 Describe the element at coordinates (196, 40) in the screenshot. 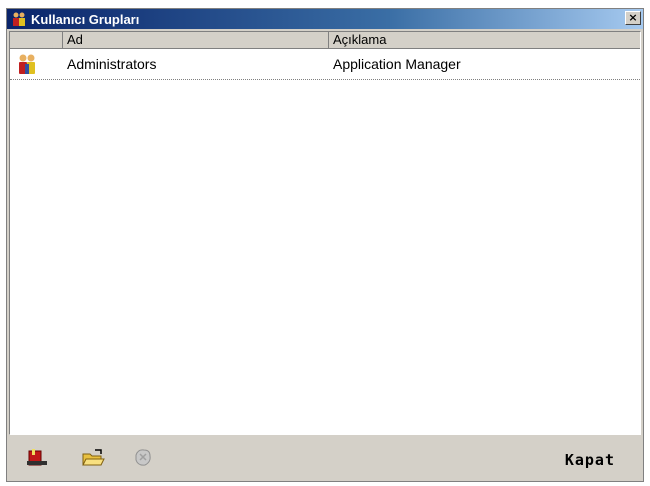

I see `column-header-ad: Ad` at that location.